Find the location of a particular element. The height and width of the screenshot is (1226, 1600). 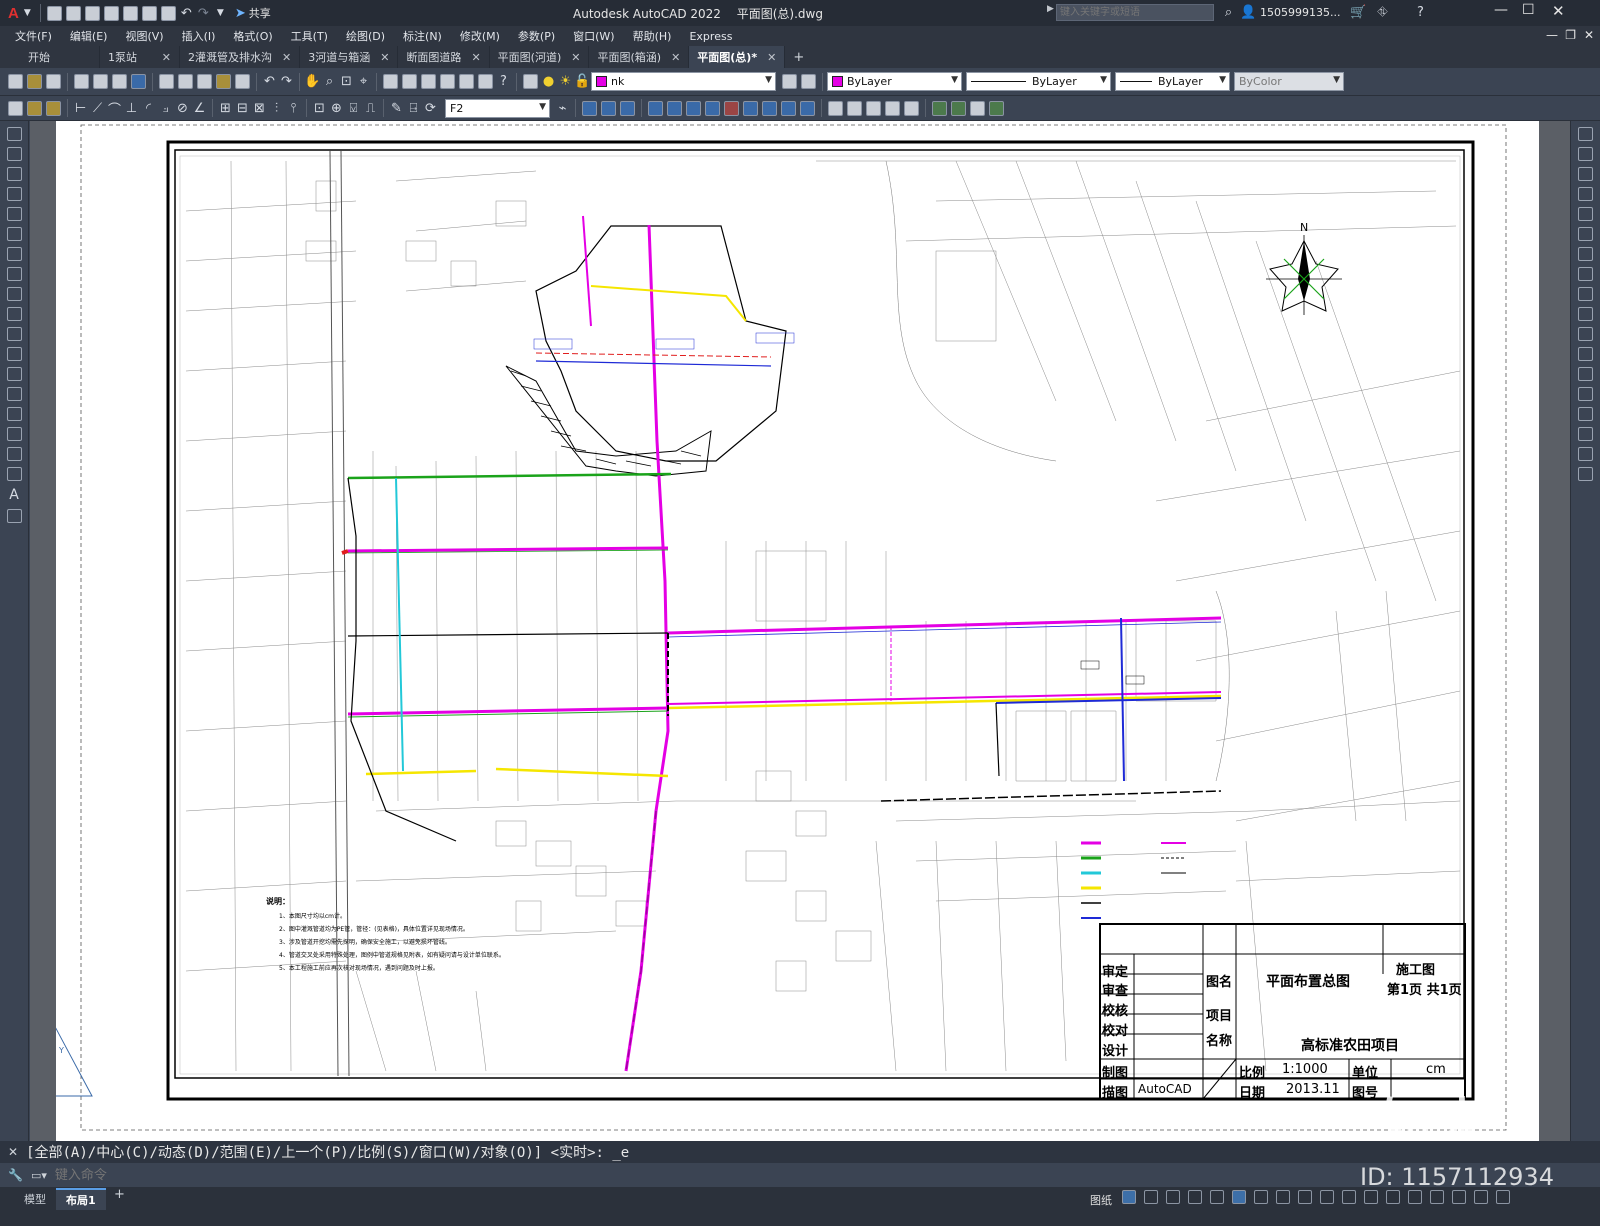

menu-item-9: 参数(P) is located at coordinates (536, 36).